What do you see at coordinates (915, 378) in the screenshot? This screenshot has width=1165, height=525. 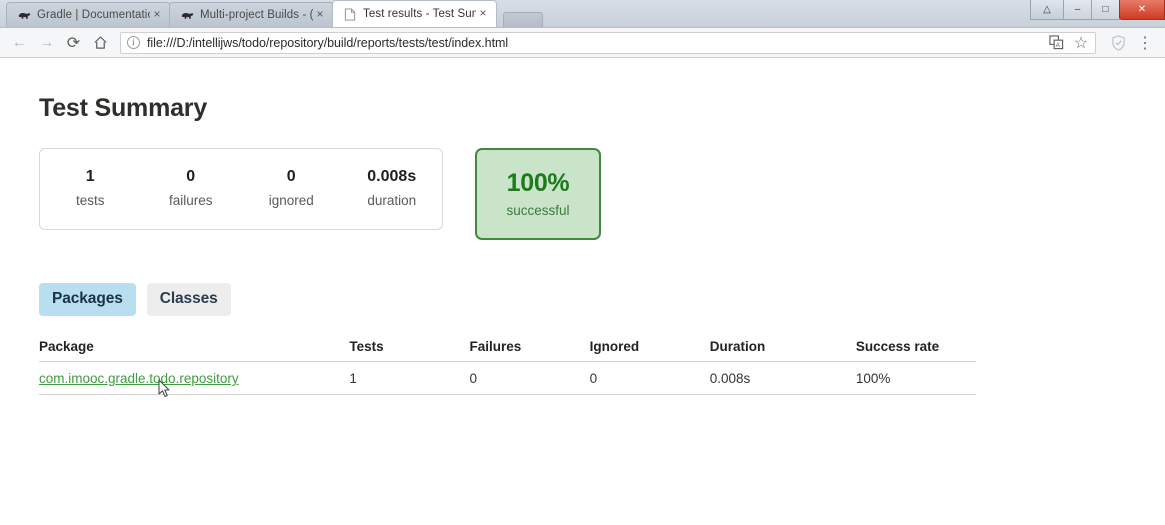 I see `cell-success-rate: 100%` at bounding box center [915, 378].